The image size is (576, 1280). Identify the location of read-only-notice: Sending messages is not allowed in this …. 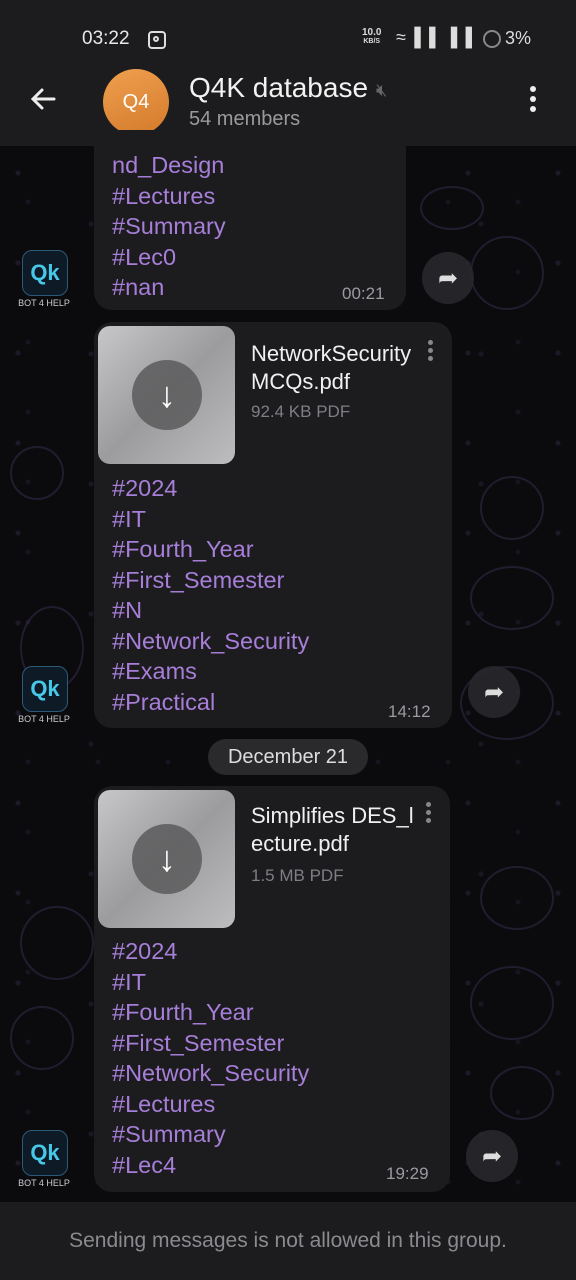
(288, 1241).